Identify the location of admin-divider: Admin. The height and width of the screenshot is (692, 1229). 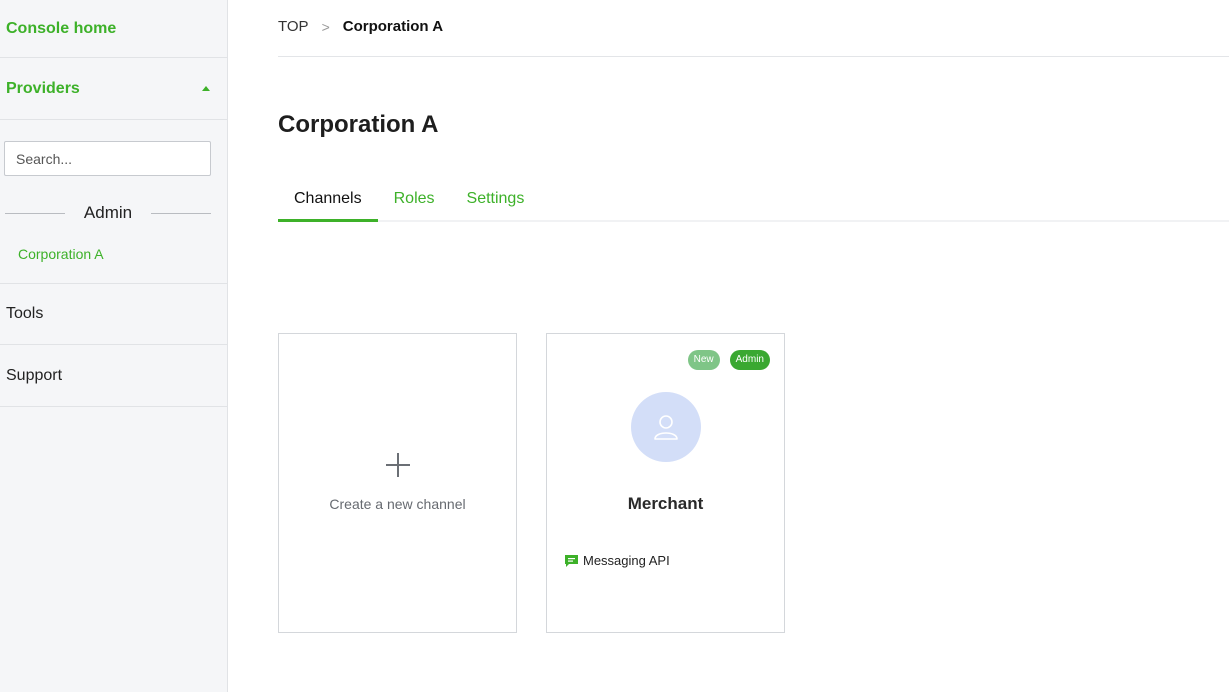
(108, 213).